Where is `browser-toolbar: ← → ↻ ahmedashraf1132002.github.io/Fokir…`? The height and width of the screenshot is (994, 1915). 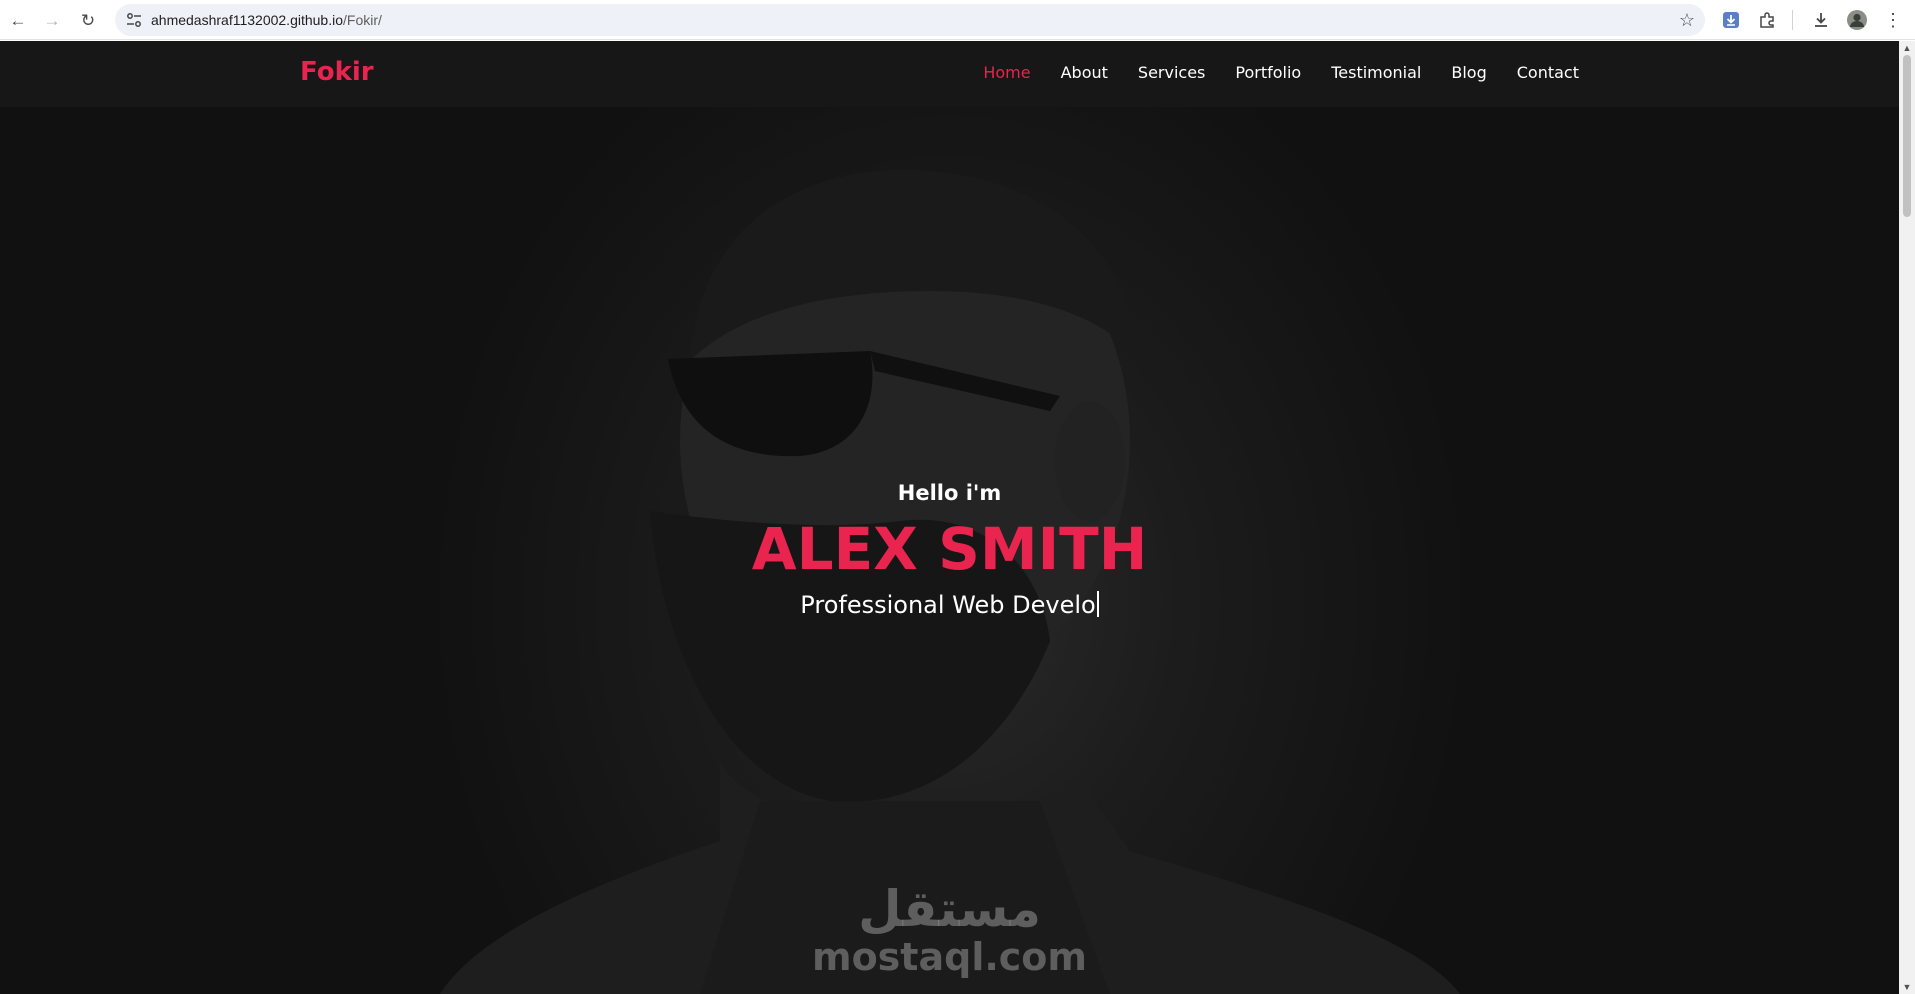 browser-toolbar: ← → ↻ ahmedashraf1132002.github.io/Fokir… is located at coordinates (957, 20).